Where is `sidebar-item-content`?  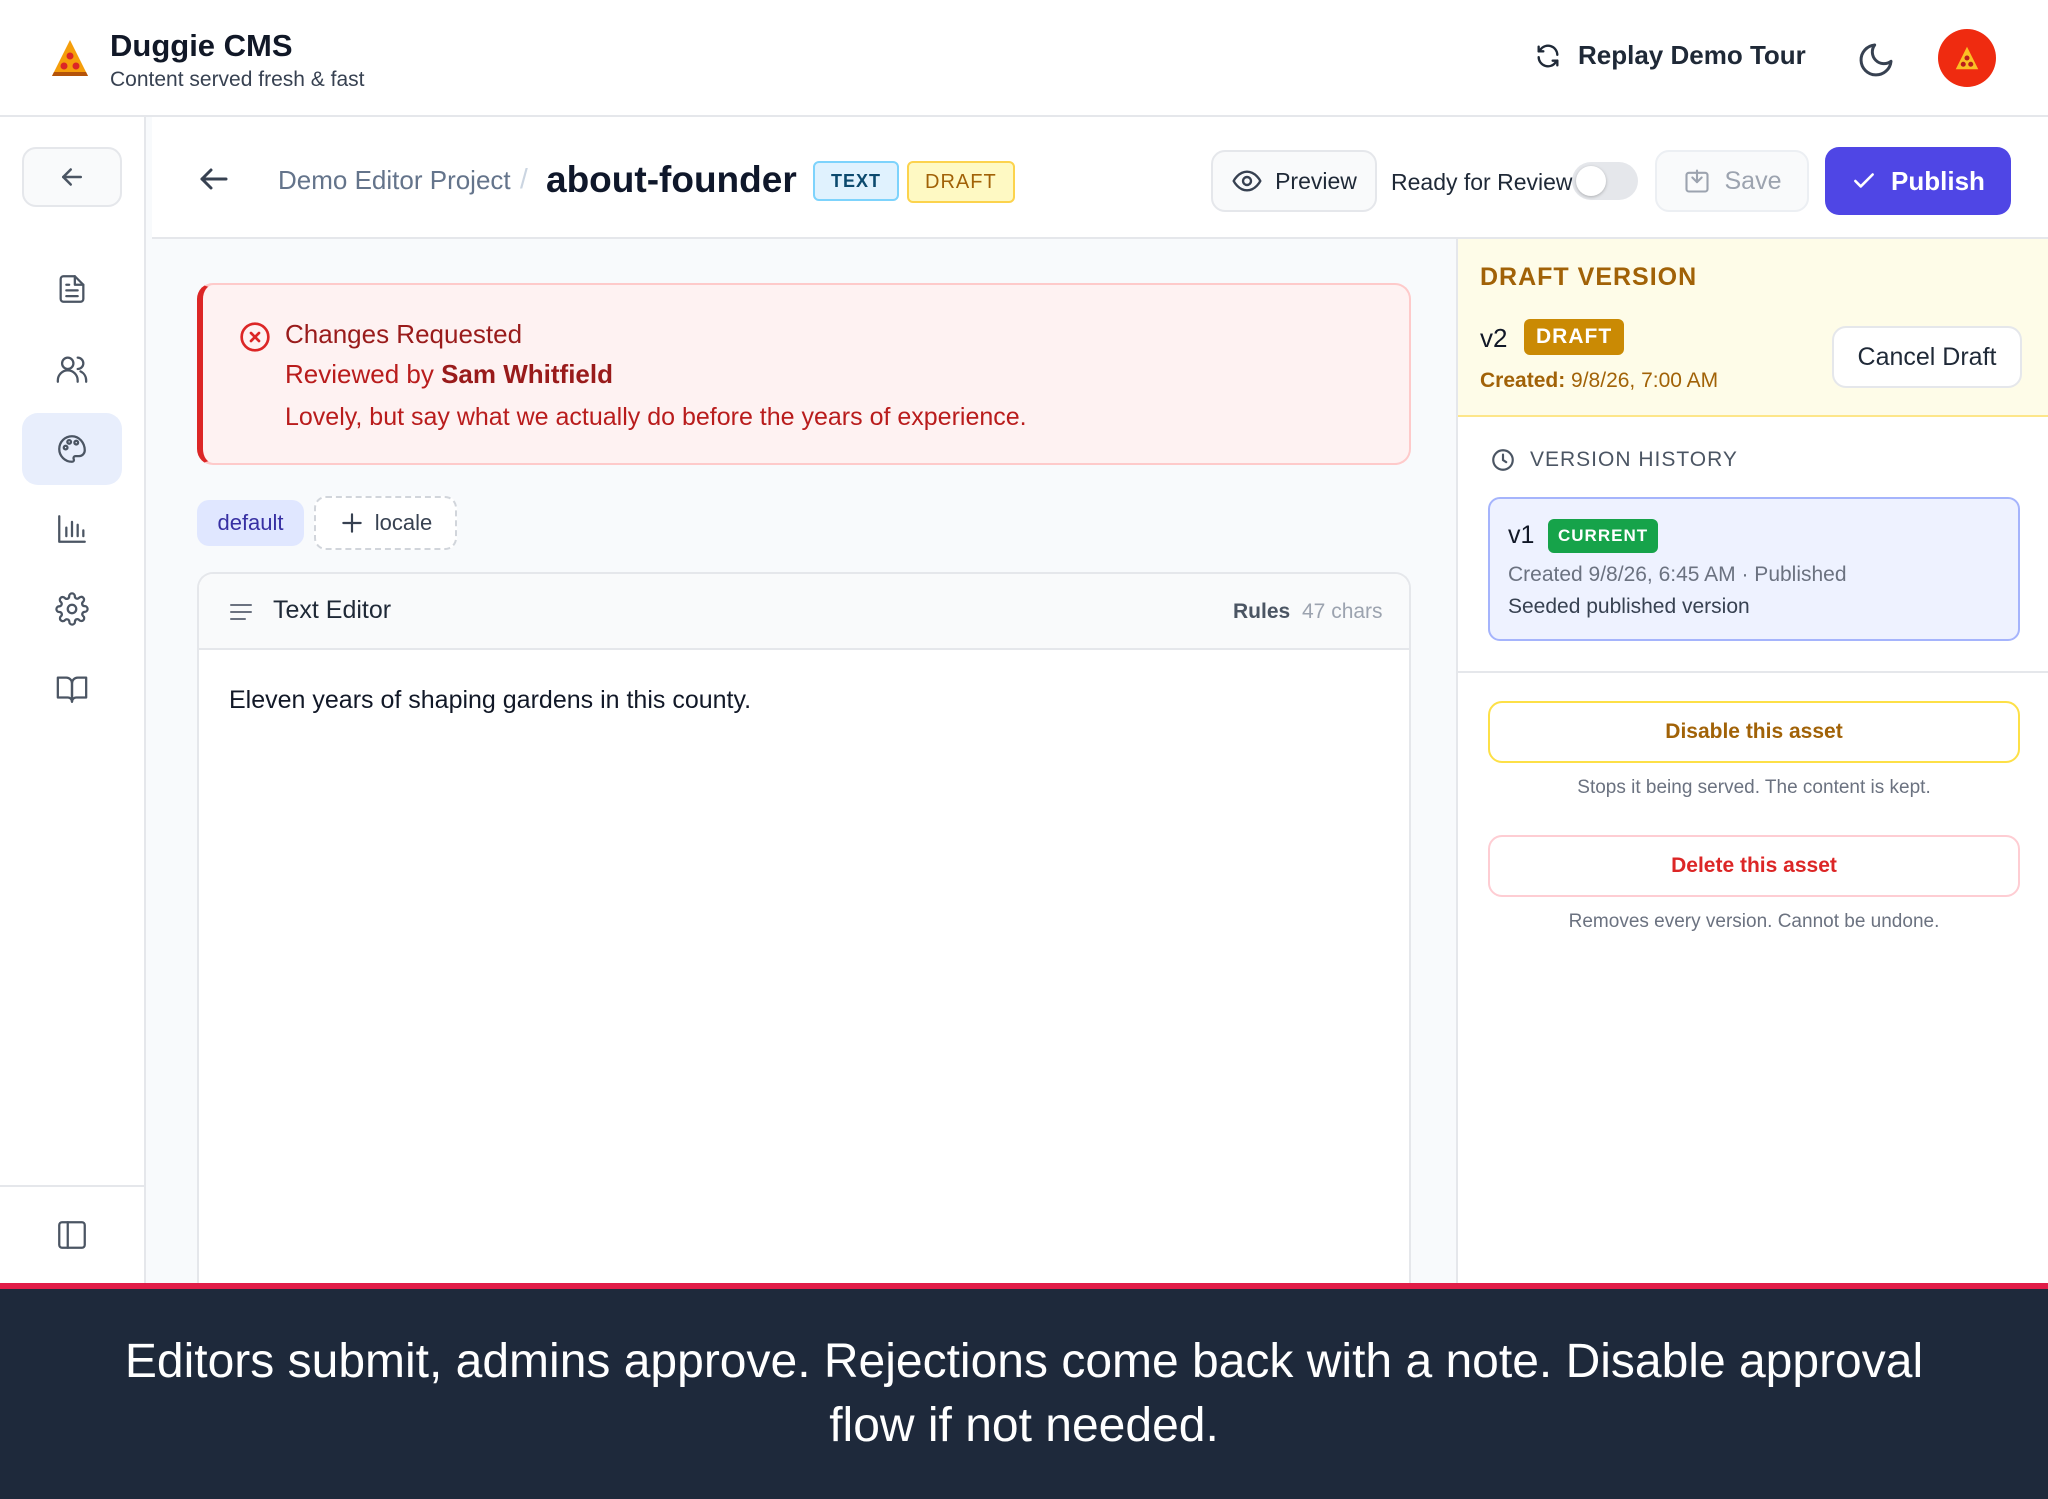 sidebar-item-content is located at coordinates (72, 289).